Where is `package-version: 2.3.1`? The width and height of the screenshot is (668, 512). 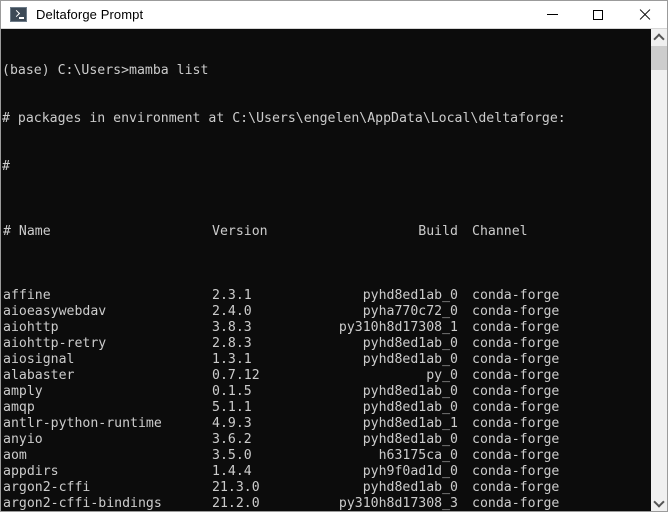 package-version: 2.3.1 is located at coordinates (232, 295).